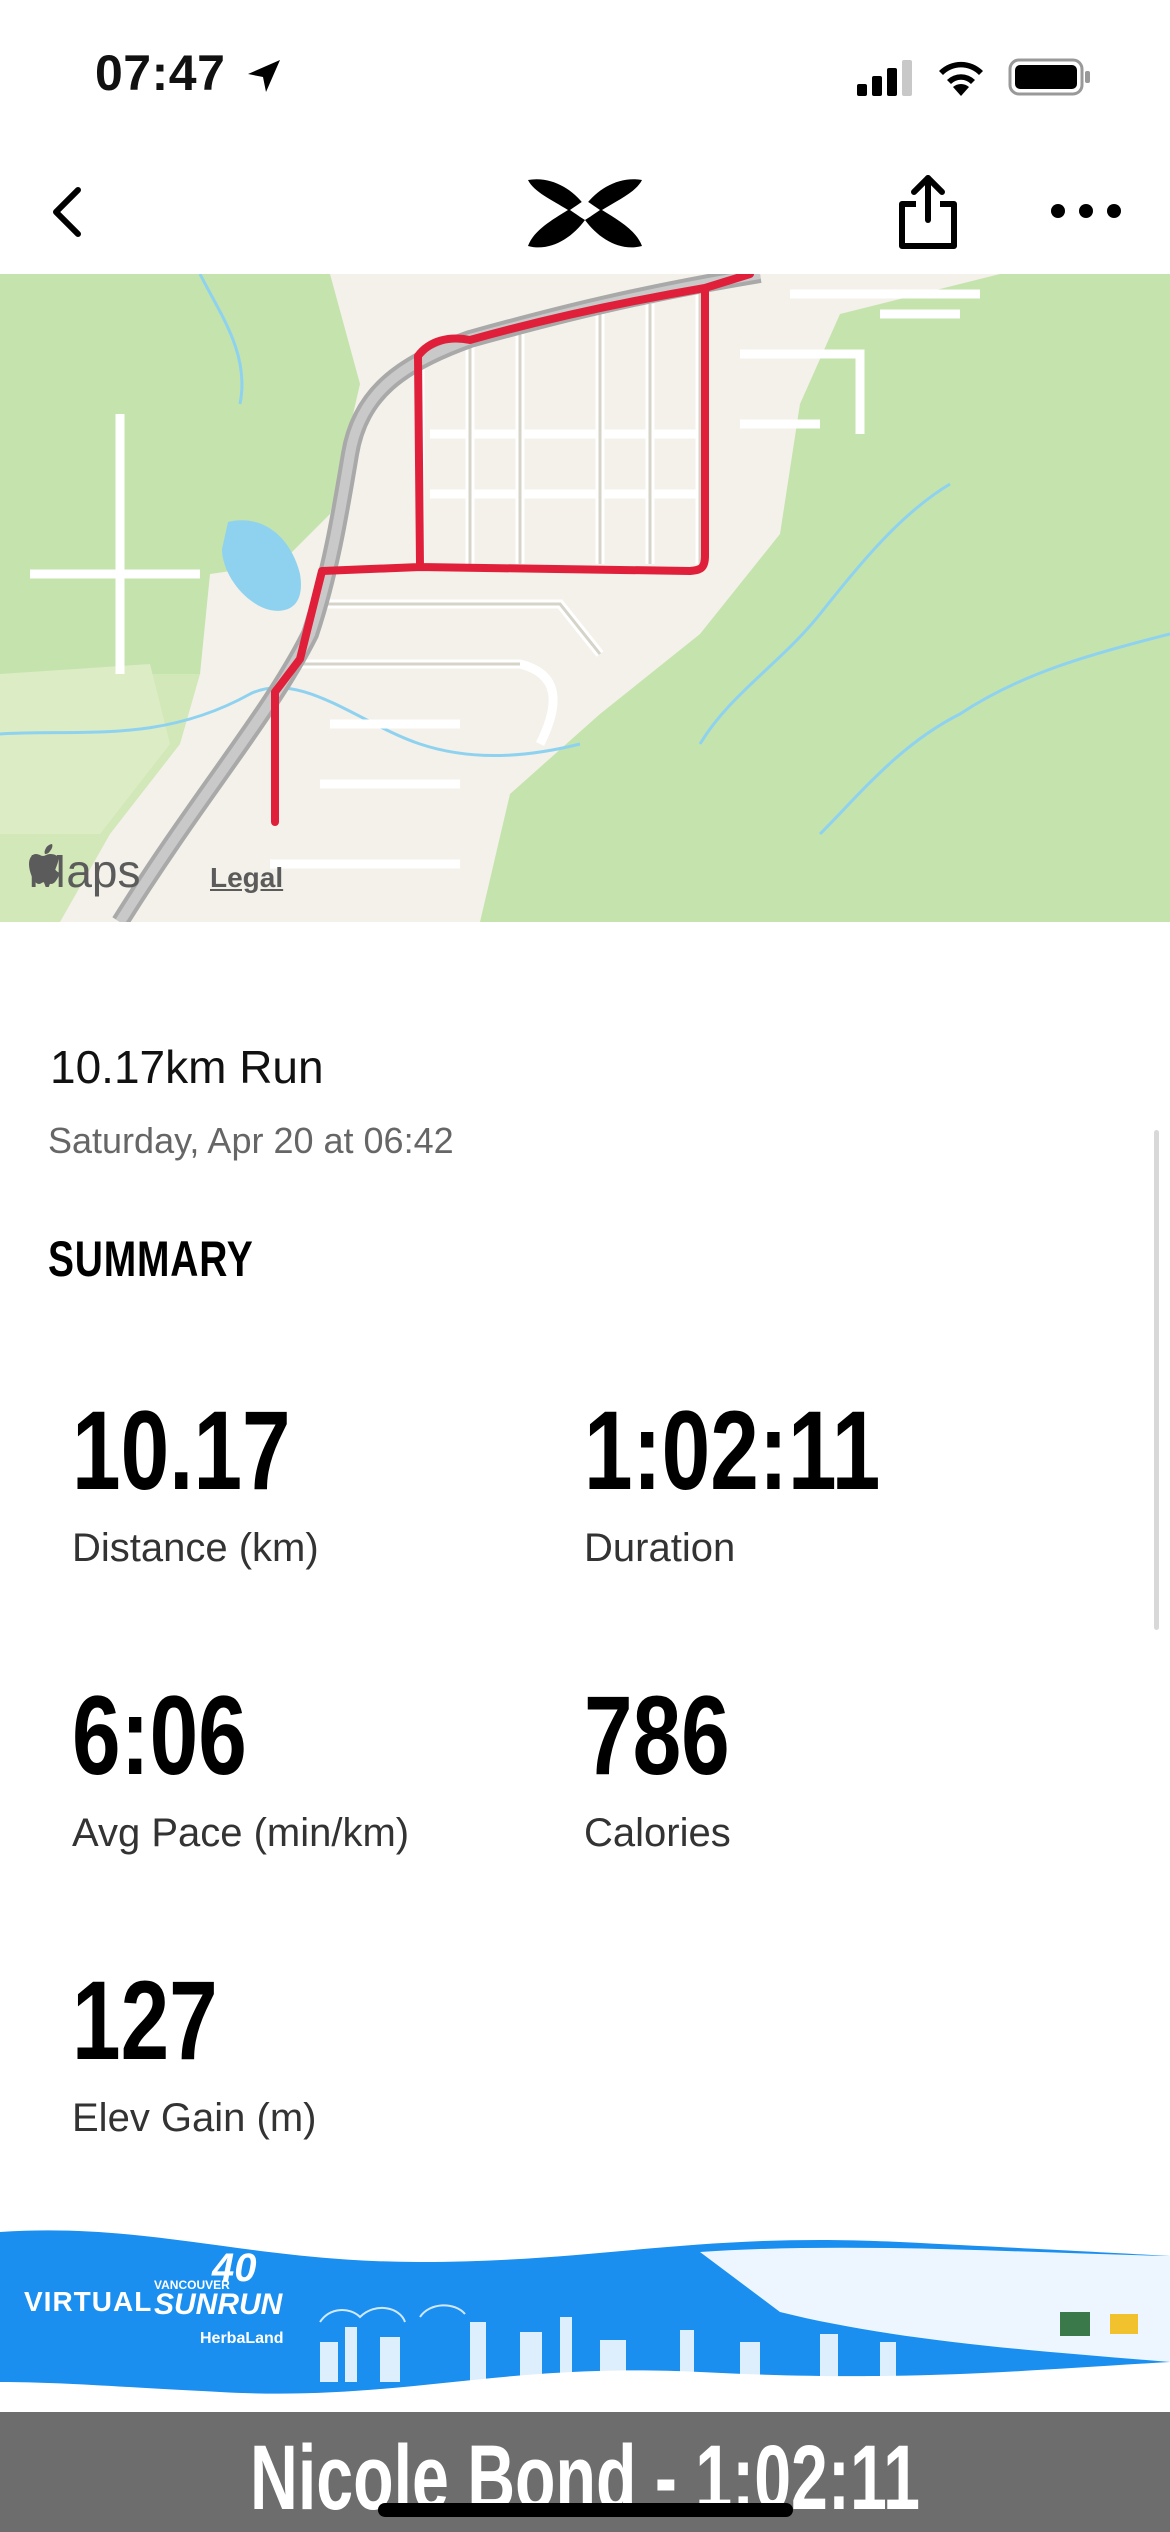 The image size is (1170, 2532). Describe the element at coordinates (160, 73) in the screenshot. I see `status-time: 07:47` at that location.